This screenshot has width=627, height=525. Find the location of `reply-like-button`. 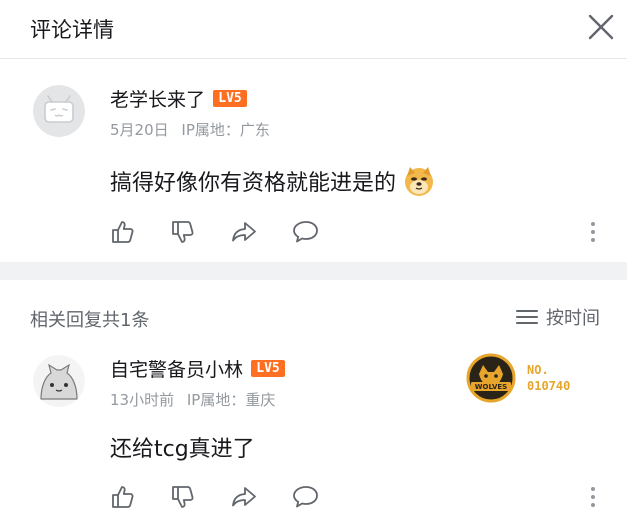

reply-like-button is located at coordinates (123, 497).